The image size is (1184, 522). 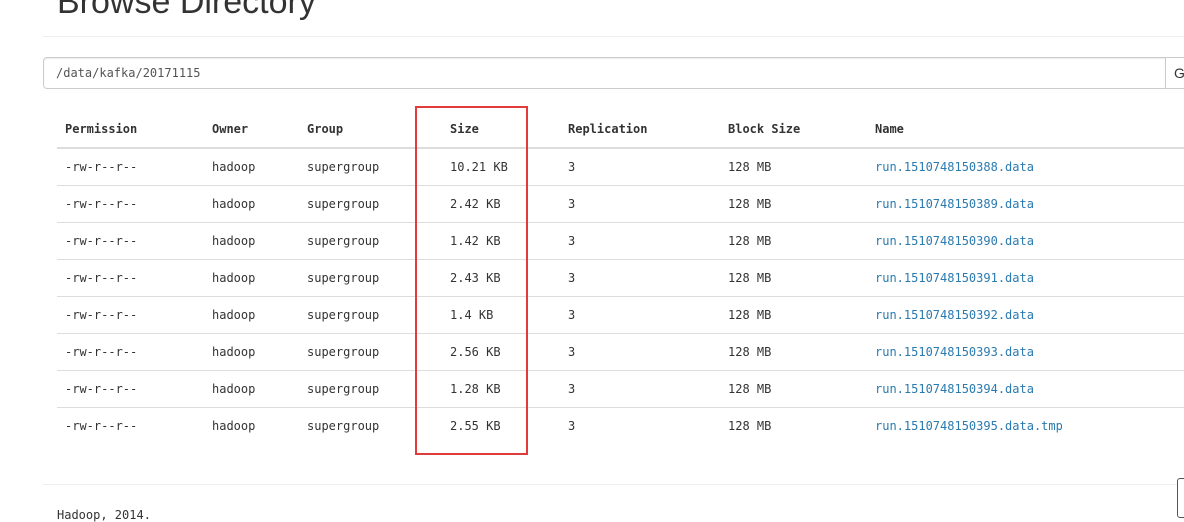 What do you see at coordinates (604, 73) in the screenshot?
I see `path-input` at bounding box center [604, 73].